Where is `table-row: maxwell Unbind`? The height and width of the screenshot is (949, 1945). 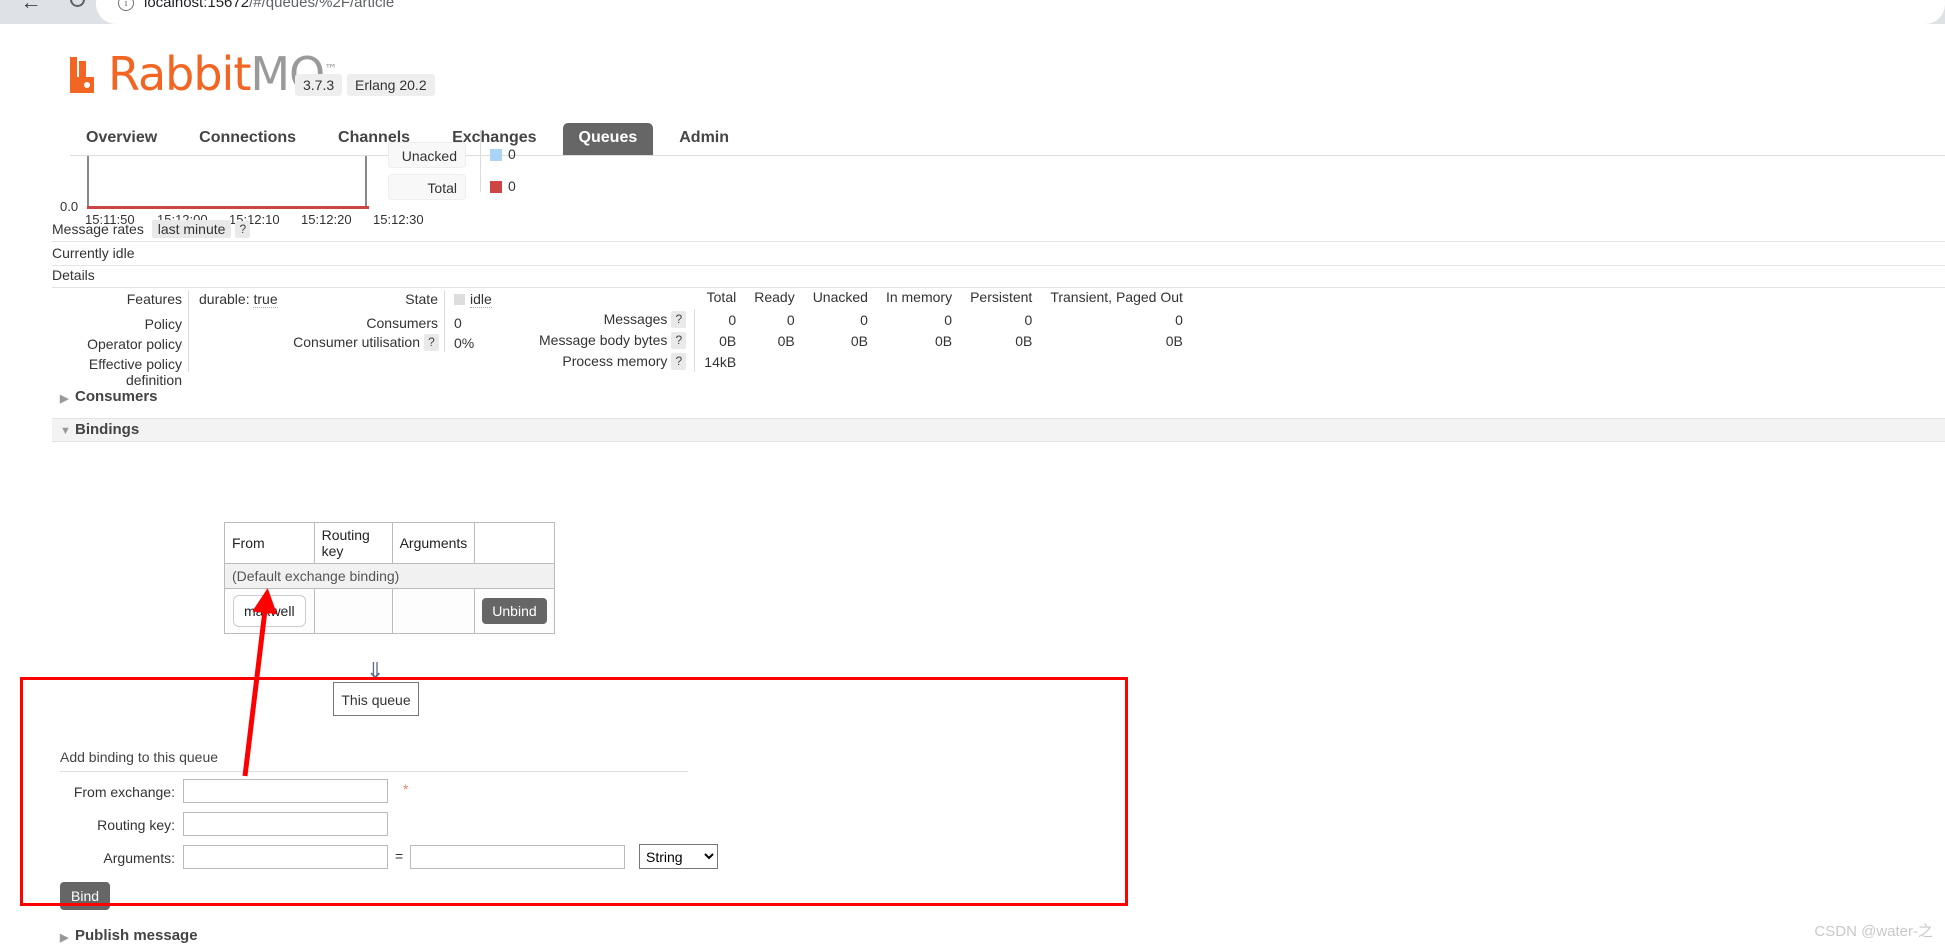 table-row: maxwell Unbind is located at coordinates (389, 611).